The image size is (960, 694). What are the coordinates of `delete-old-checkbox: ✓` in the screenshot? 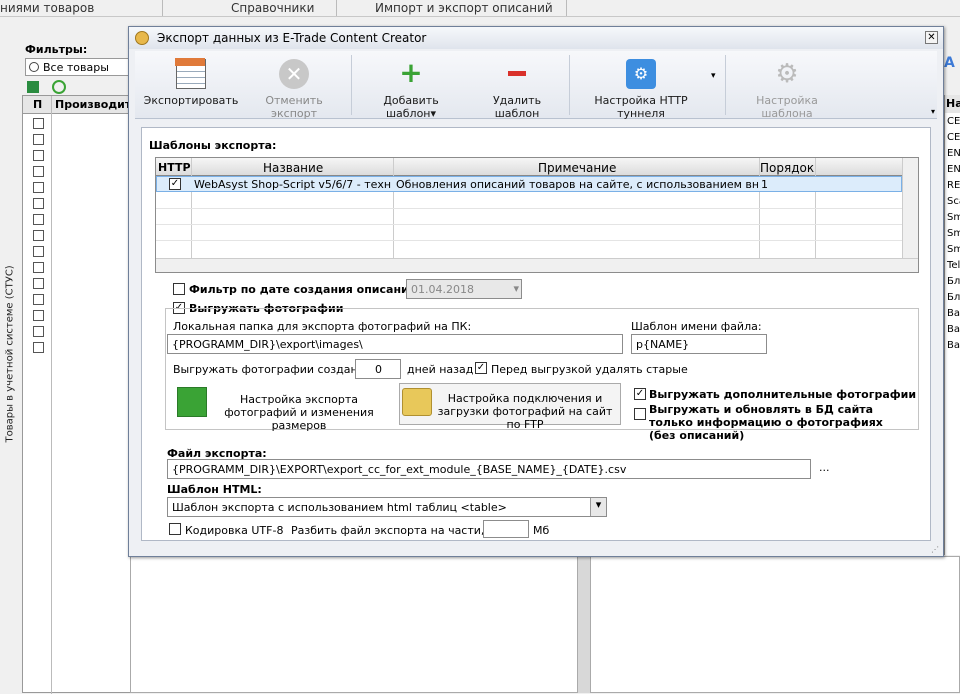 It's located at (481, 368).